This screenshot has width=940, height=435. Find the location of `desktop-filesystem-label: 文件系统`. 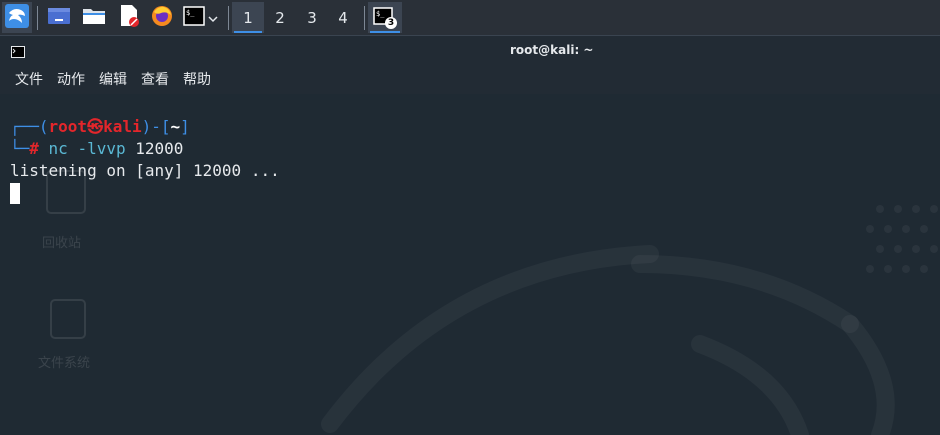

desktop-filesystem-label: 文件系统 is located at coordinates (64, 363).